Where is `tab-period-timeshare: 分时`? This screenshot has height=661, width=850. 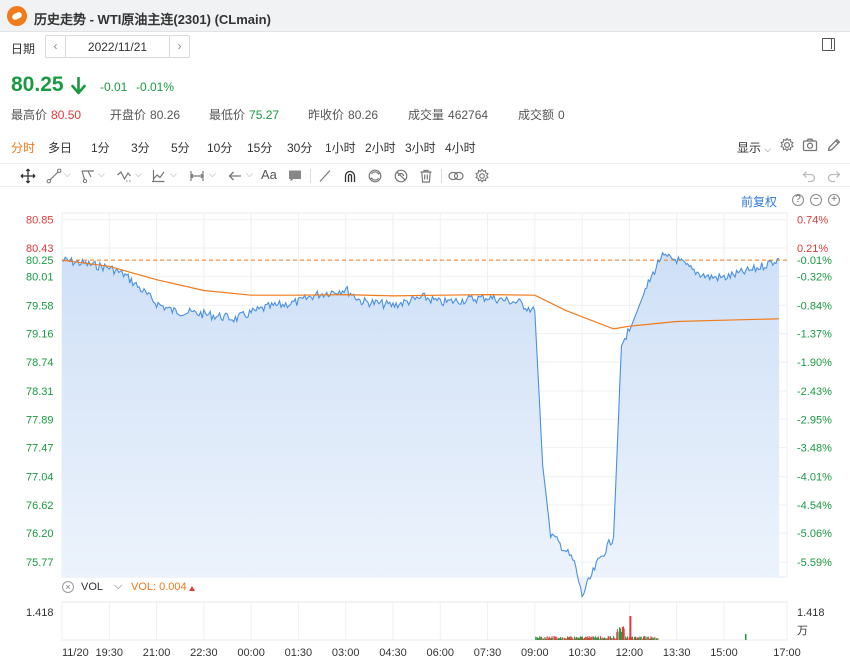 tab-period-timeshare: 分时 is located at coordinates (23, 147).